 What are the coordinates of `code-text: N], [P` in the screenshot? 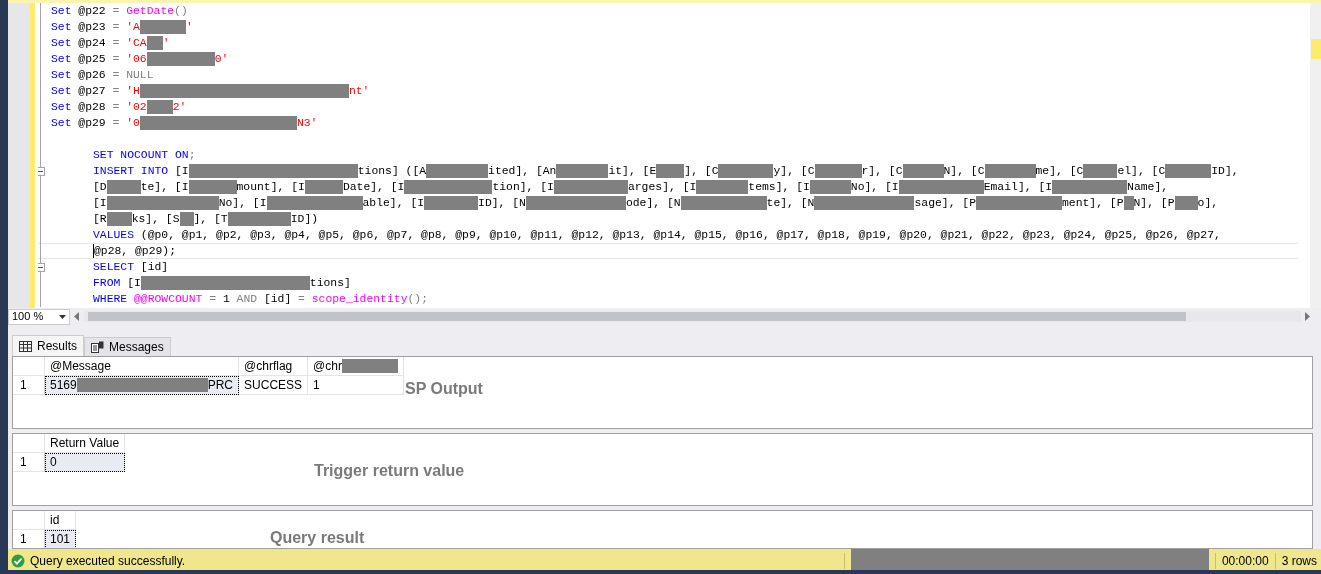 It's located at (1154, 203).